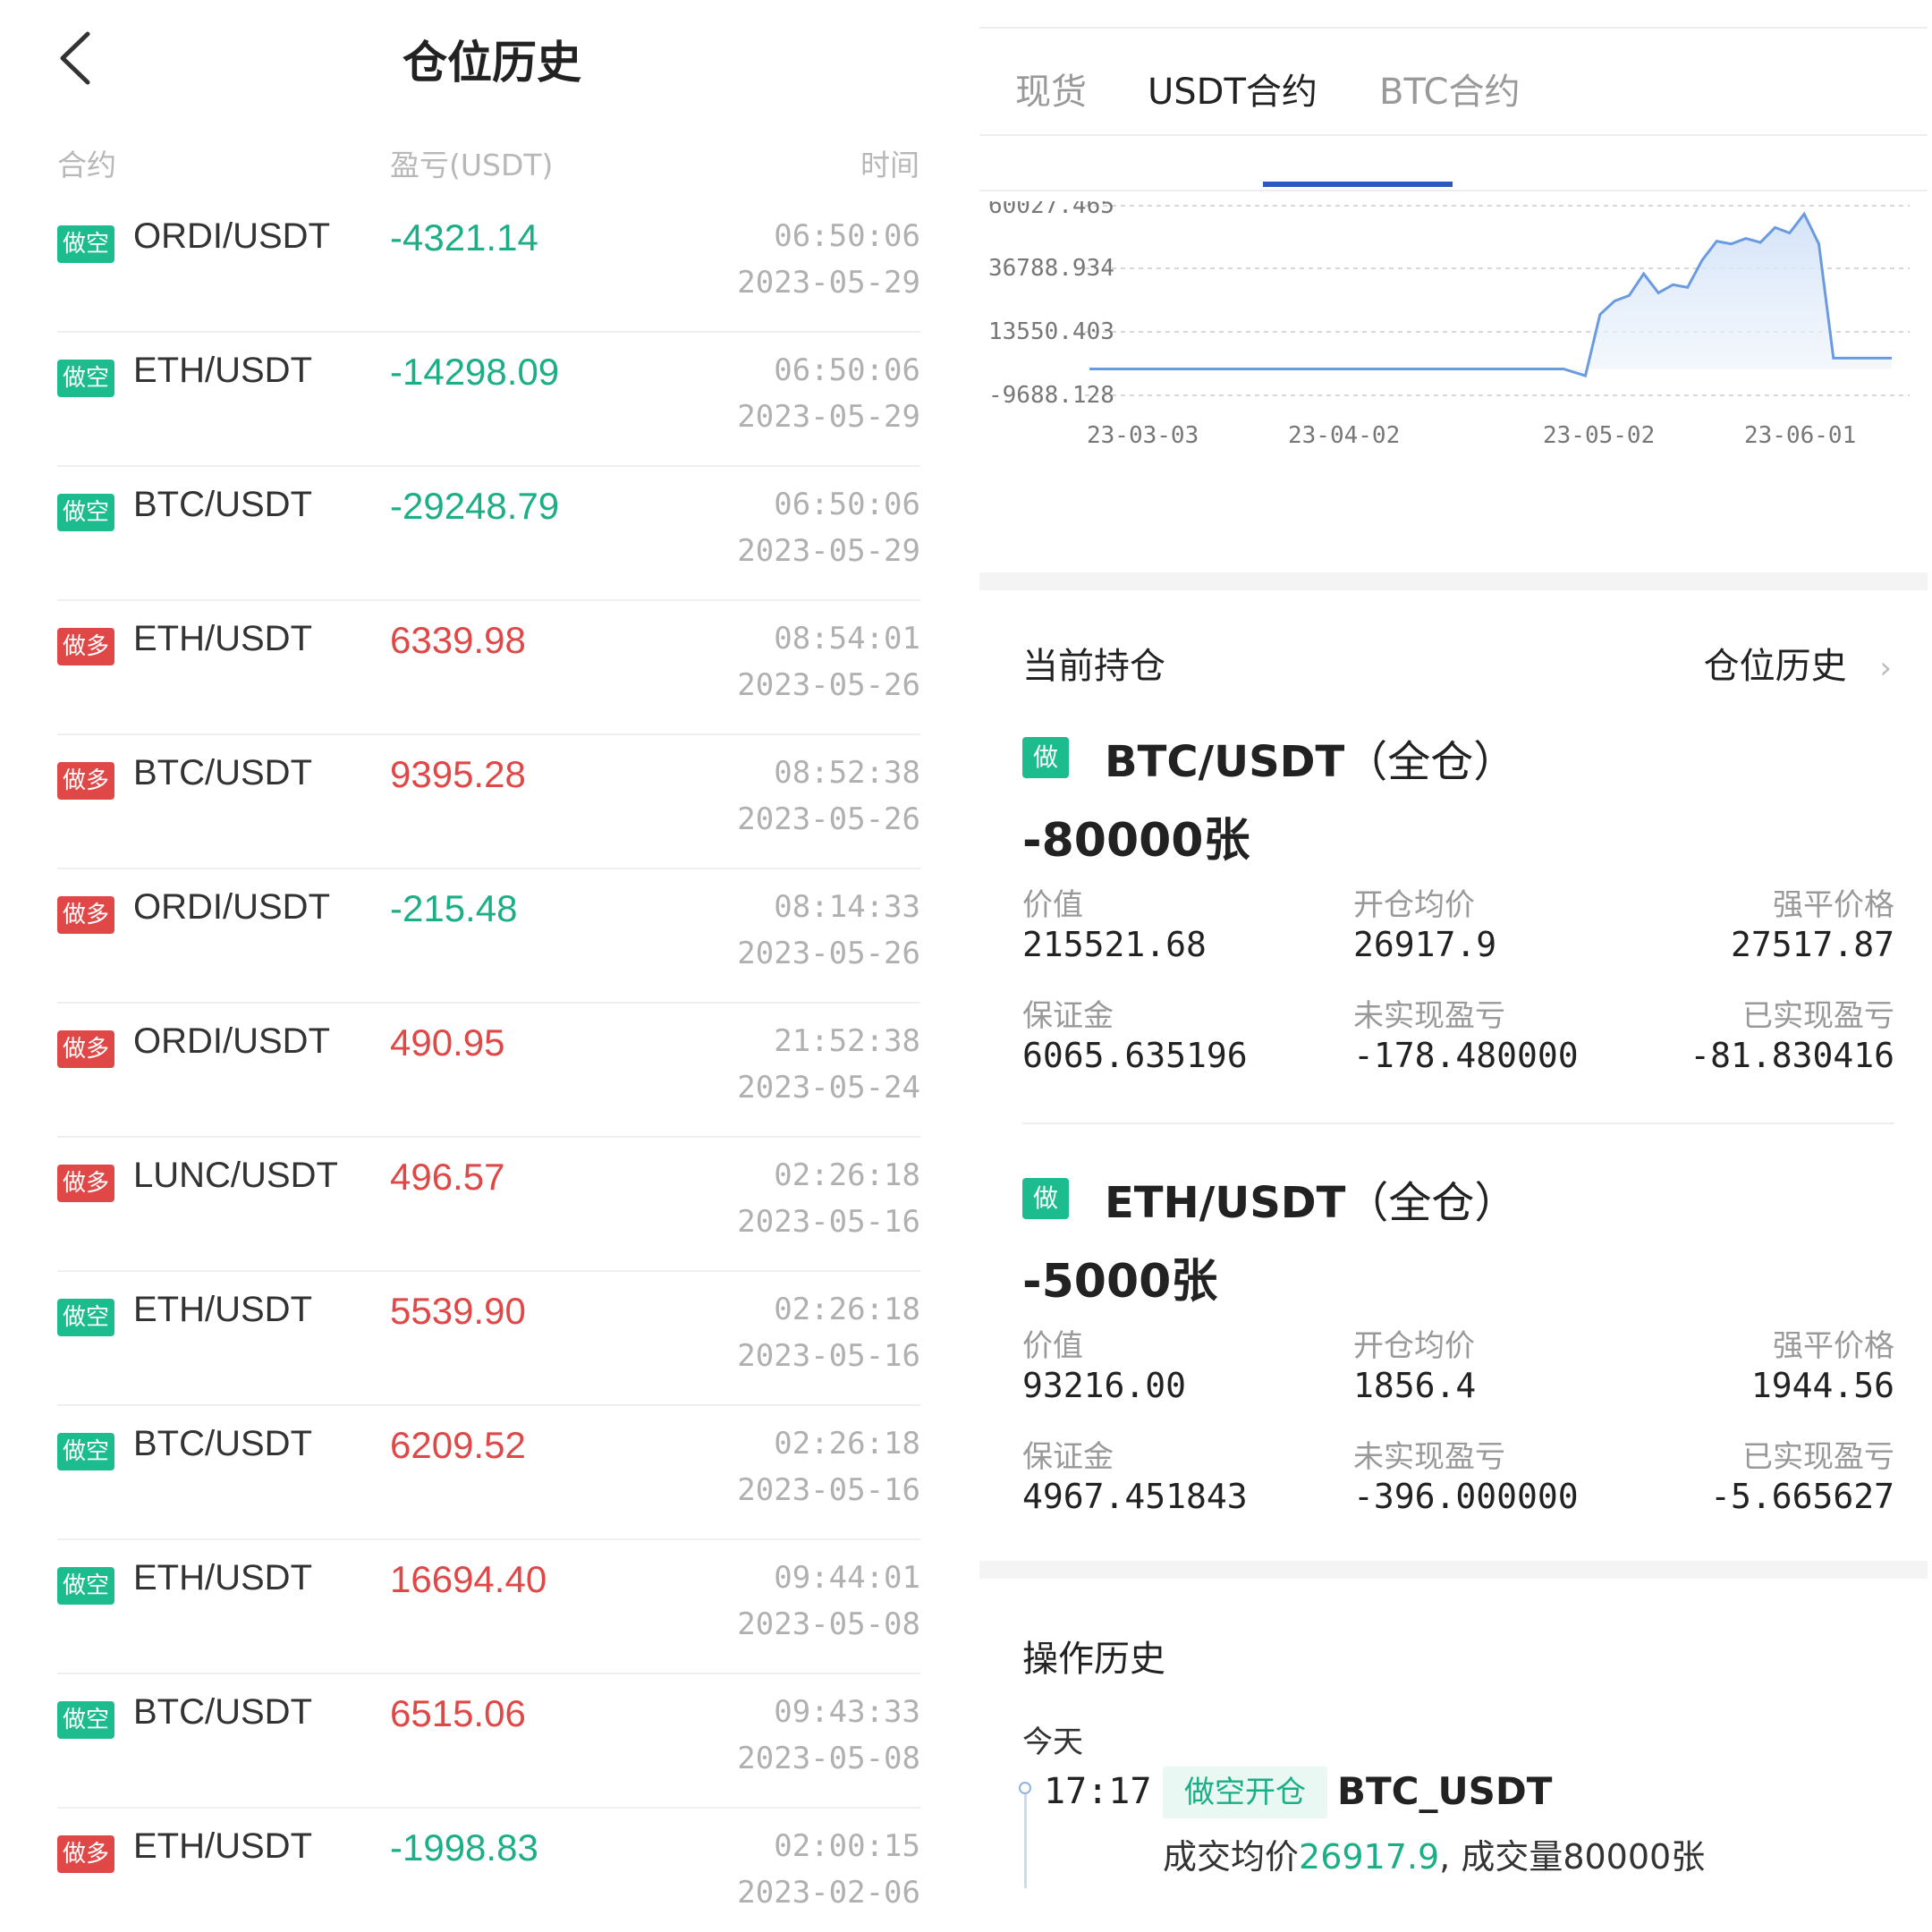 Image resolution: width=1932 pixels, height=1932 pixels. What do you see at coordinates (488, 1741) in the screenshot?
I see `history-row: 做空 BTC/USDT 6515.06 09:43:33 2023-05-08` at bounding box center [488, 1741].